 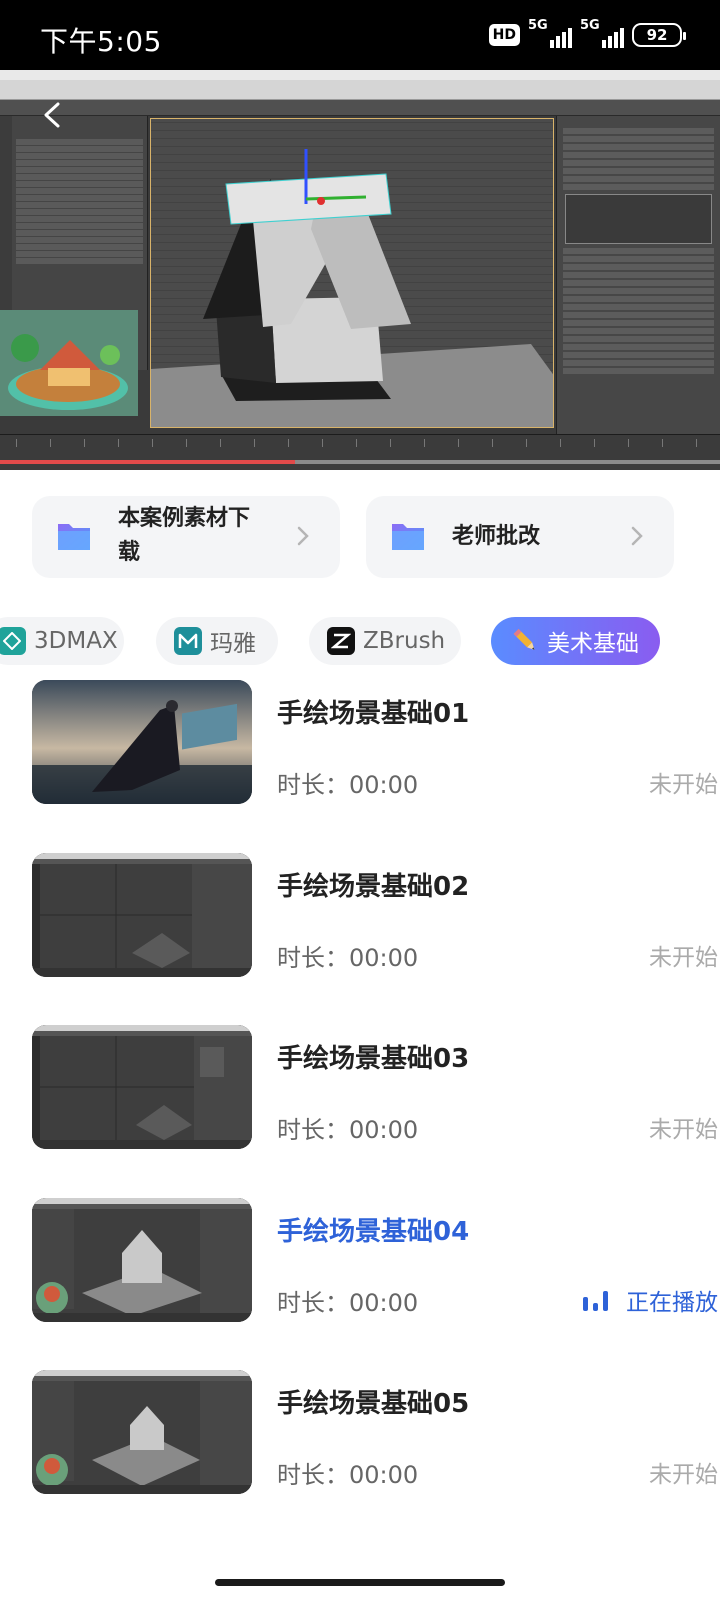 What do you see at coordinates (360, 1100) in the screenshot?
I see `lesson-item: 手绘场景基础03 时长：00:00 未开始` at bounding box center [360, 1100].